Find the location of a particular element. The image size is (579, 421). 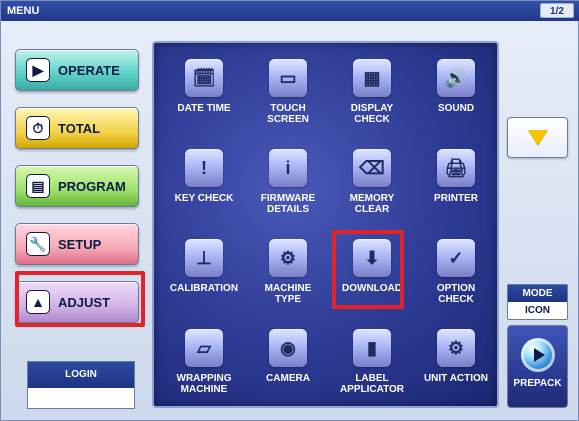

tile-wrapping-machine: ▱ WRAPPING MACHINE is located at coordinates (204, 362).